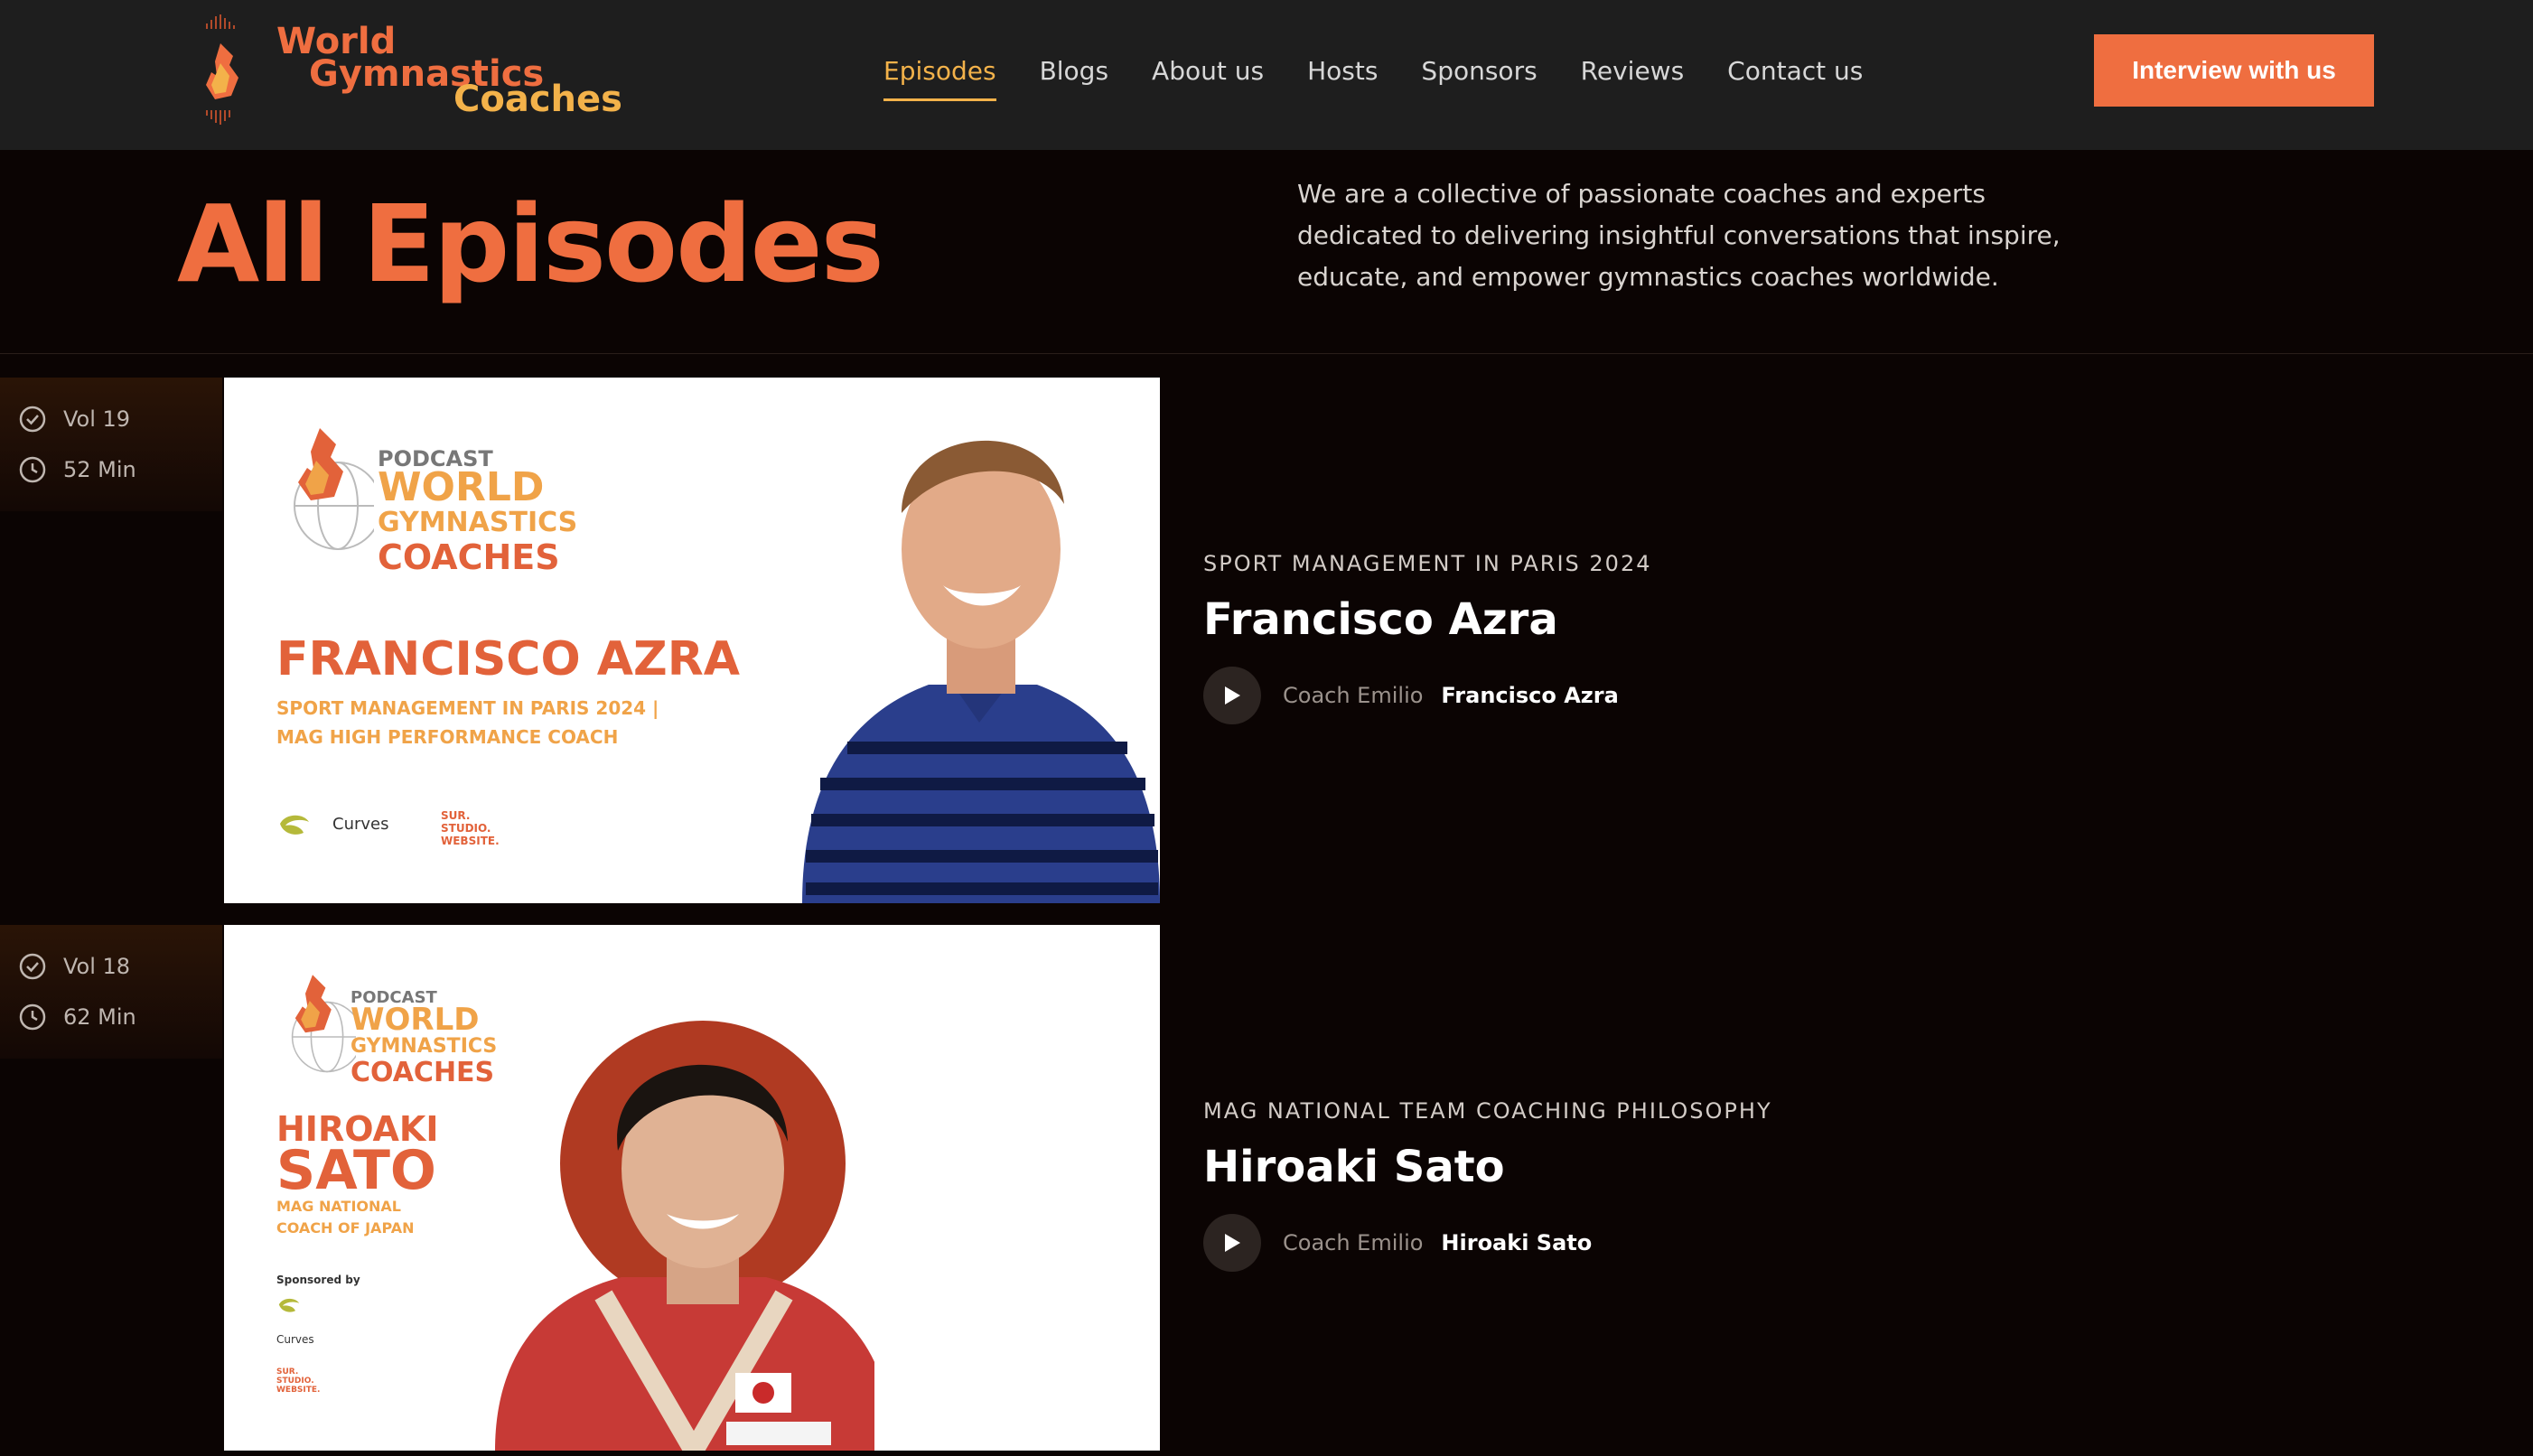  Describe the element at coordinates (1795, 75) in the screenshot. I see `nav-contact-us: Contact us` at that location.